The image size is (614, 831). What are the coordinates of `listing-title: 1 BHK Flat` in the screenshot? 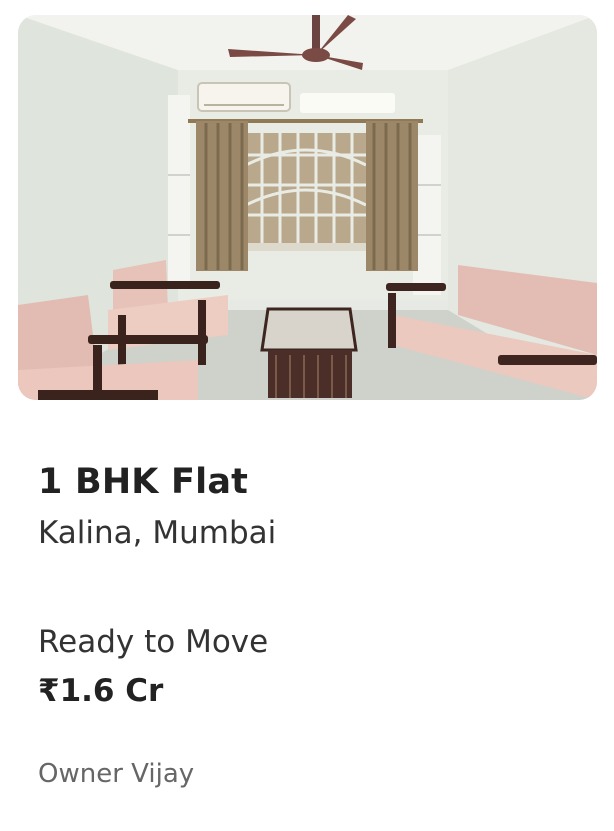 It's located at (143, 482).